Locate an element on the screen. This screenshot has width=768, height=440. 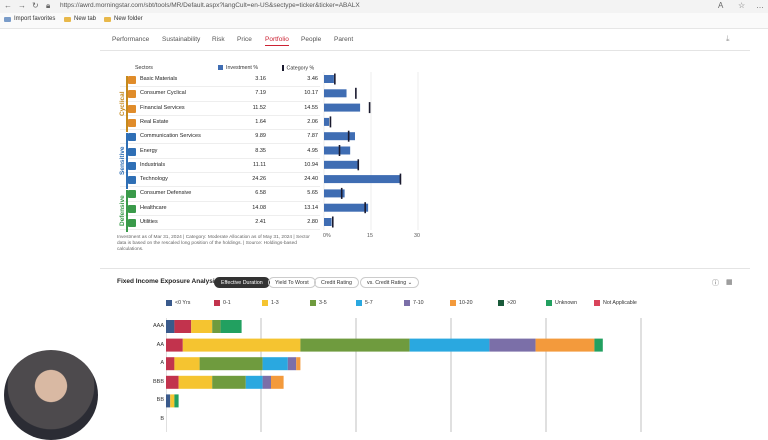
group-bracket is located at coordinates (127, 104).